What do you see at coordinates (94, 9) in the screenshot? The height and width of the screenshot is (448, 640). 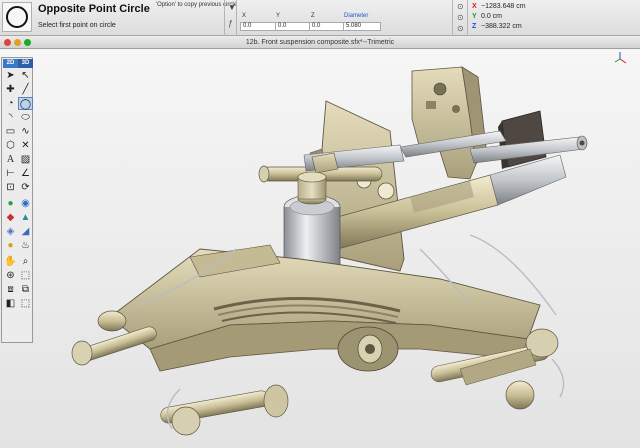 I see `tool-title: Opposite Point Circle` at bounding box center [94, 9].